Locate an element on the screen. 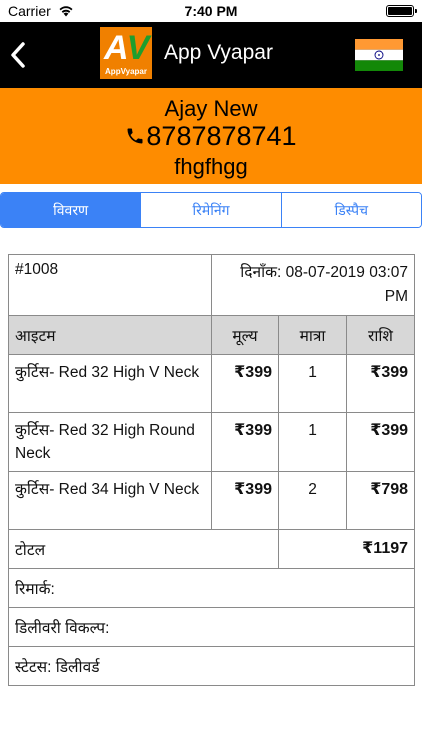 Image resolution: width=422 pixels, height=750 pixels. logo-word: AppVyapar is located at coordinates (126, 71).